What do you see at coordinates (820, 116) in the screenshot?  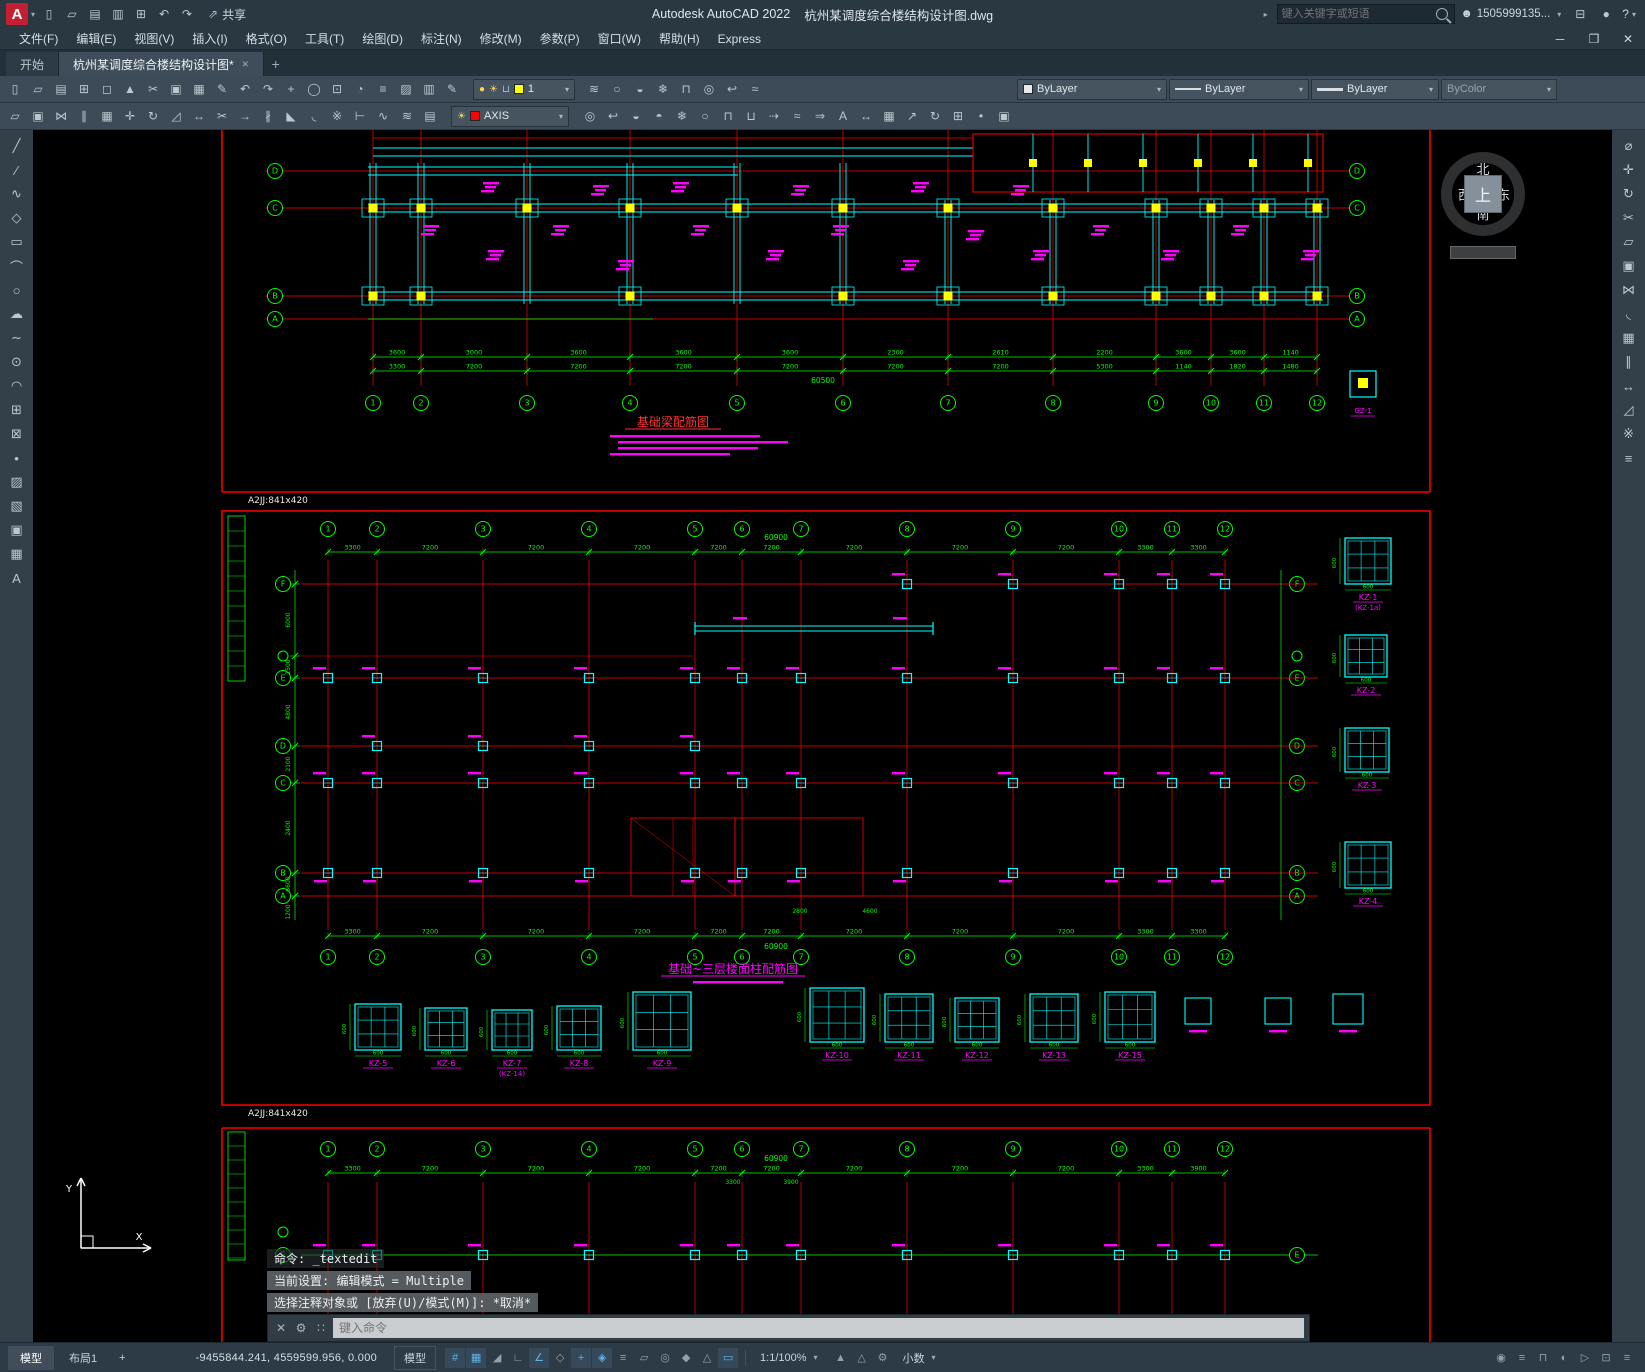 I see `move-to-layer-icon: ⇒` at bounding box center [820, 116].